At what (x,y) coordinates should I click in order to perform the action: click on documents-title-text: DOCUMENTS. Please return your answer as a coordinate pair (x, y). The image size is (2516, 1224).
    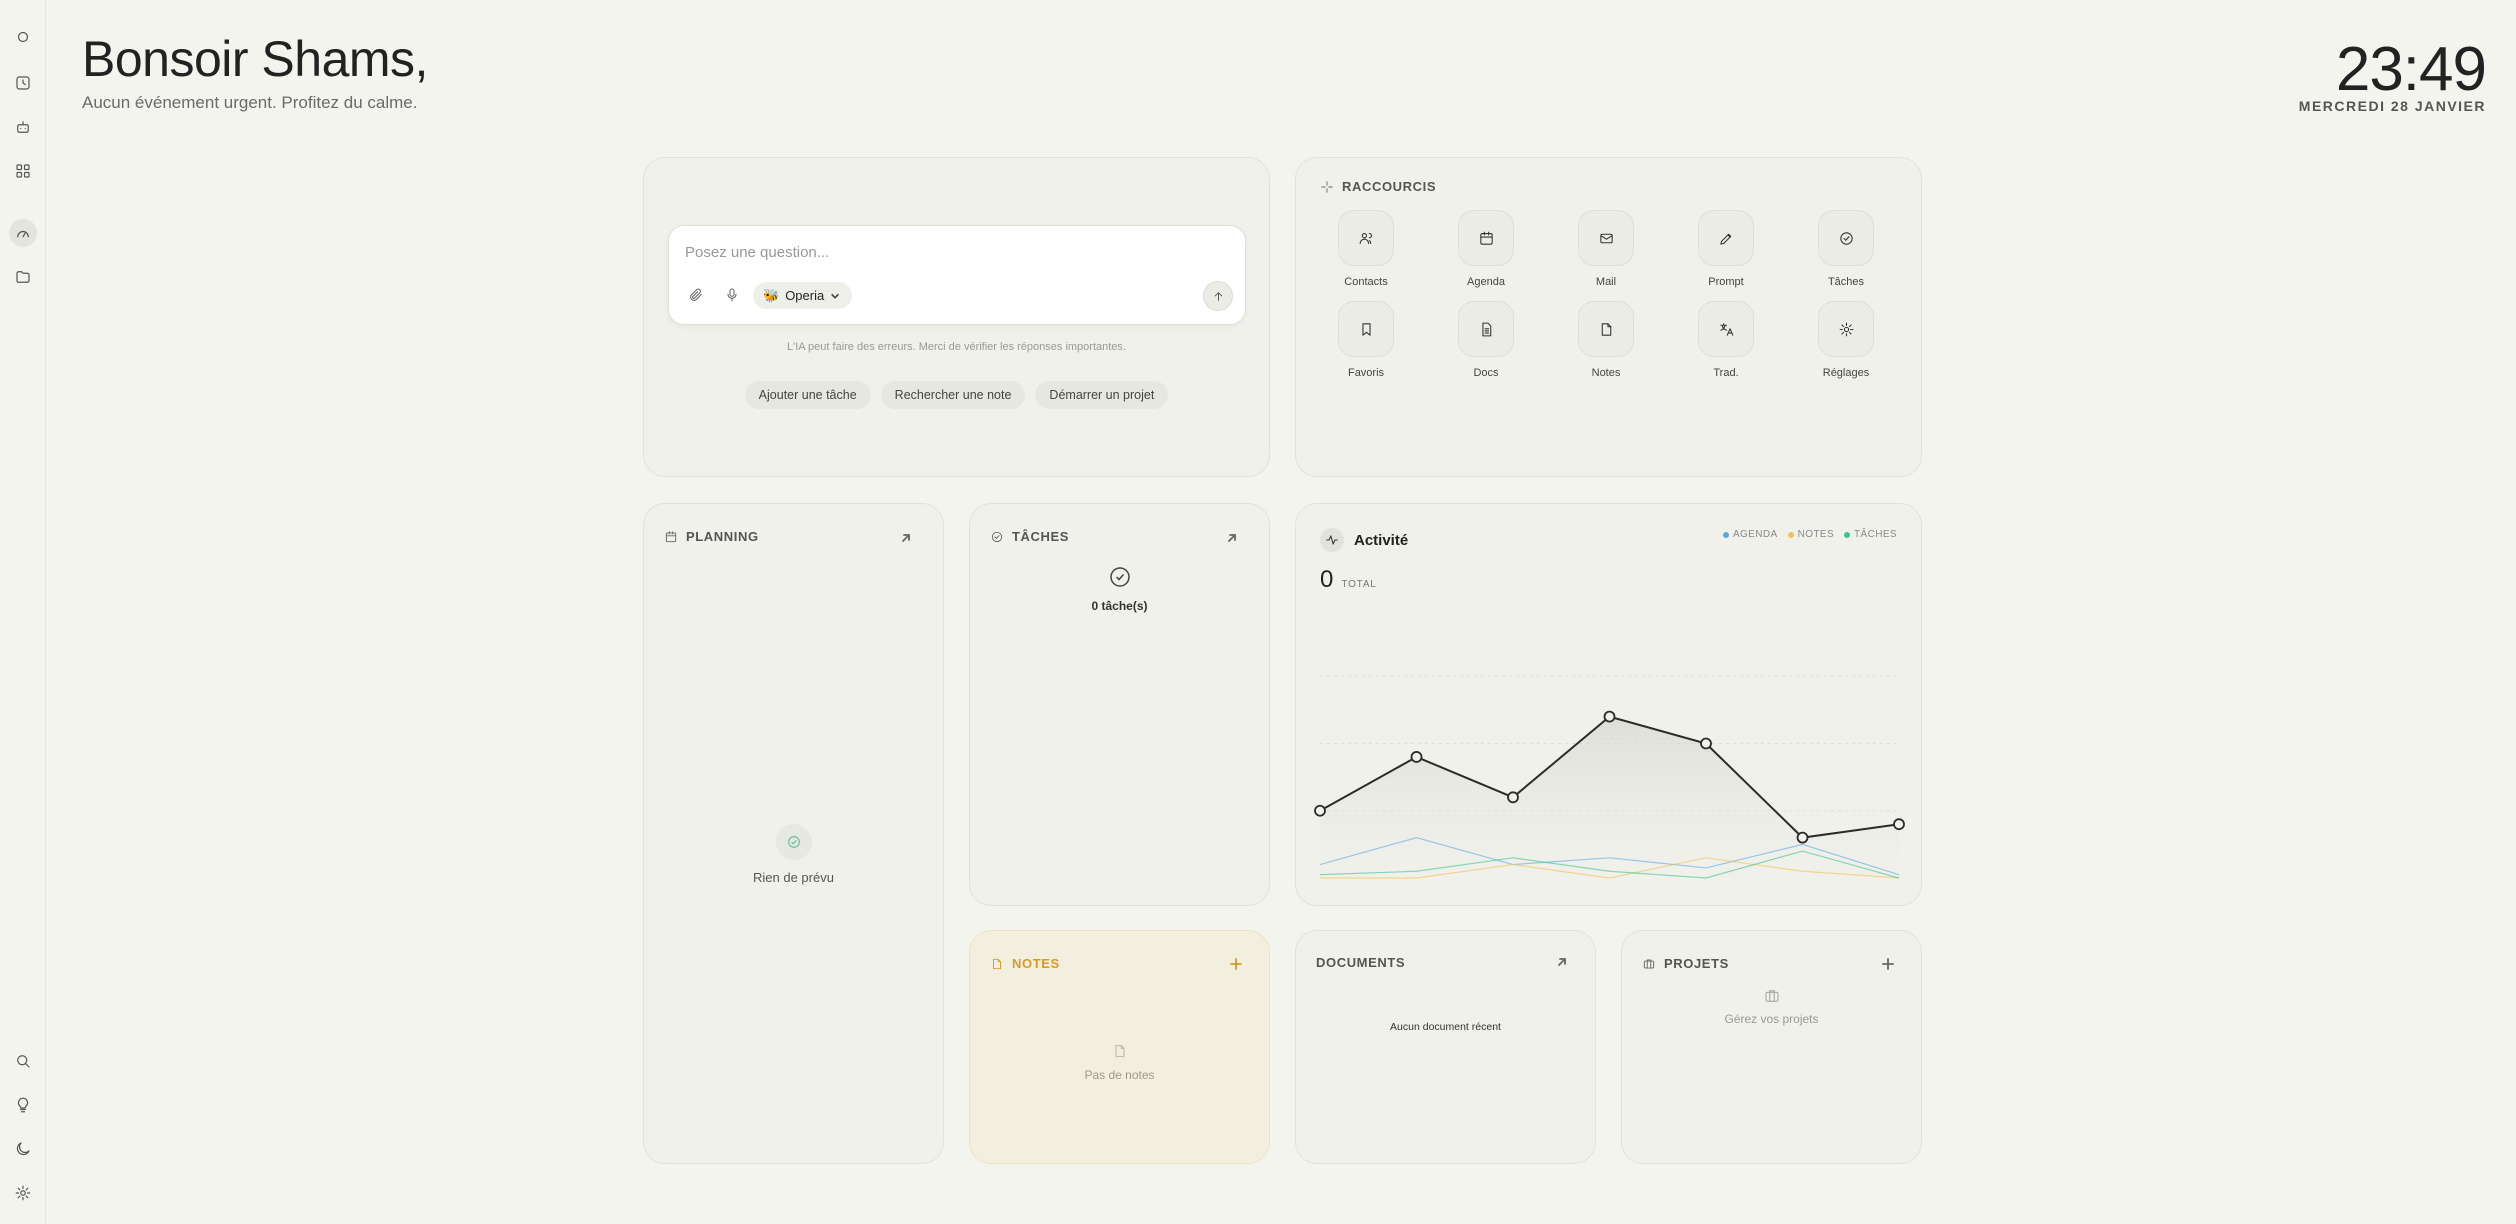
    Looking at the image, I should click on (1361, 962).